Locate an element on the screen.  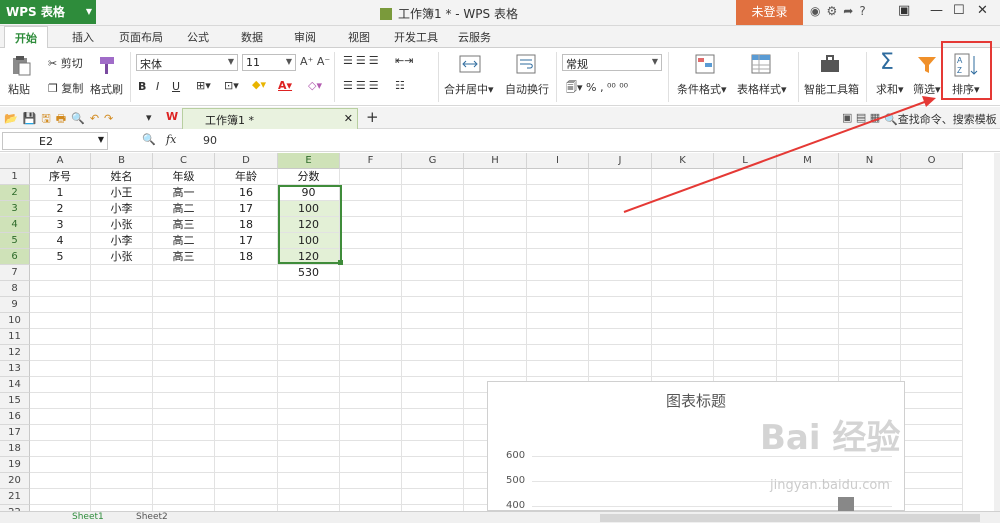
font-size-select: 11 ▼ is located at coordinates (269, 62).